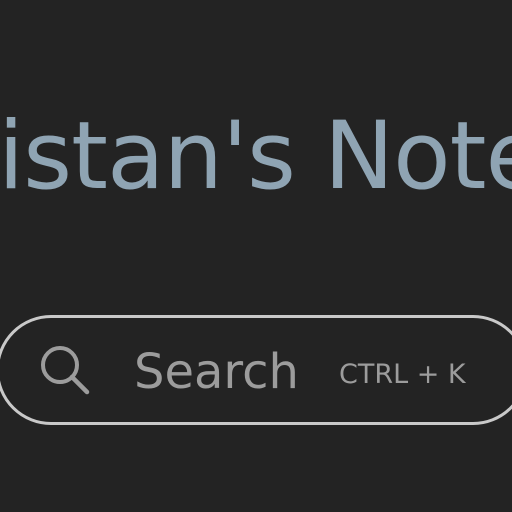 Image resolution: width=512 pixels, height=512 pixels. What do you see at coordinates (216, 372) in the screenshot?
I see `search-placeholder: Search` at bounding box center [216, 372].